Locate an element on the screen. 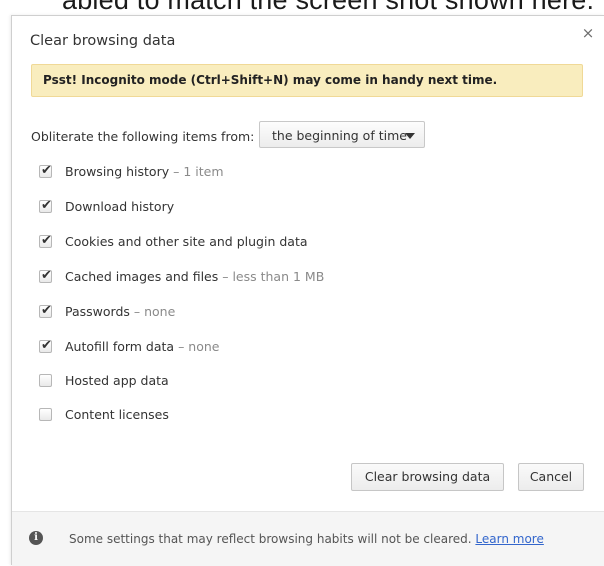 The image size is (604, 566). checkbox-detail: – 1 item is located at coordinates (196, 171).